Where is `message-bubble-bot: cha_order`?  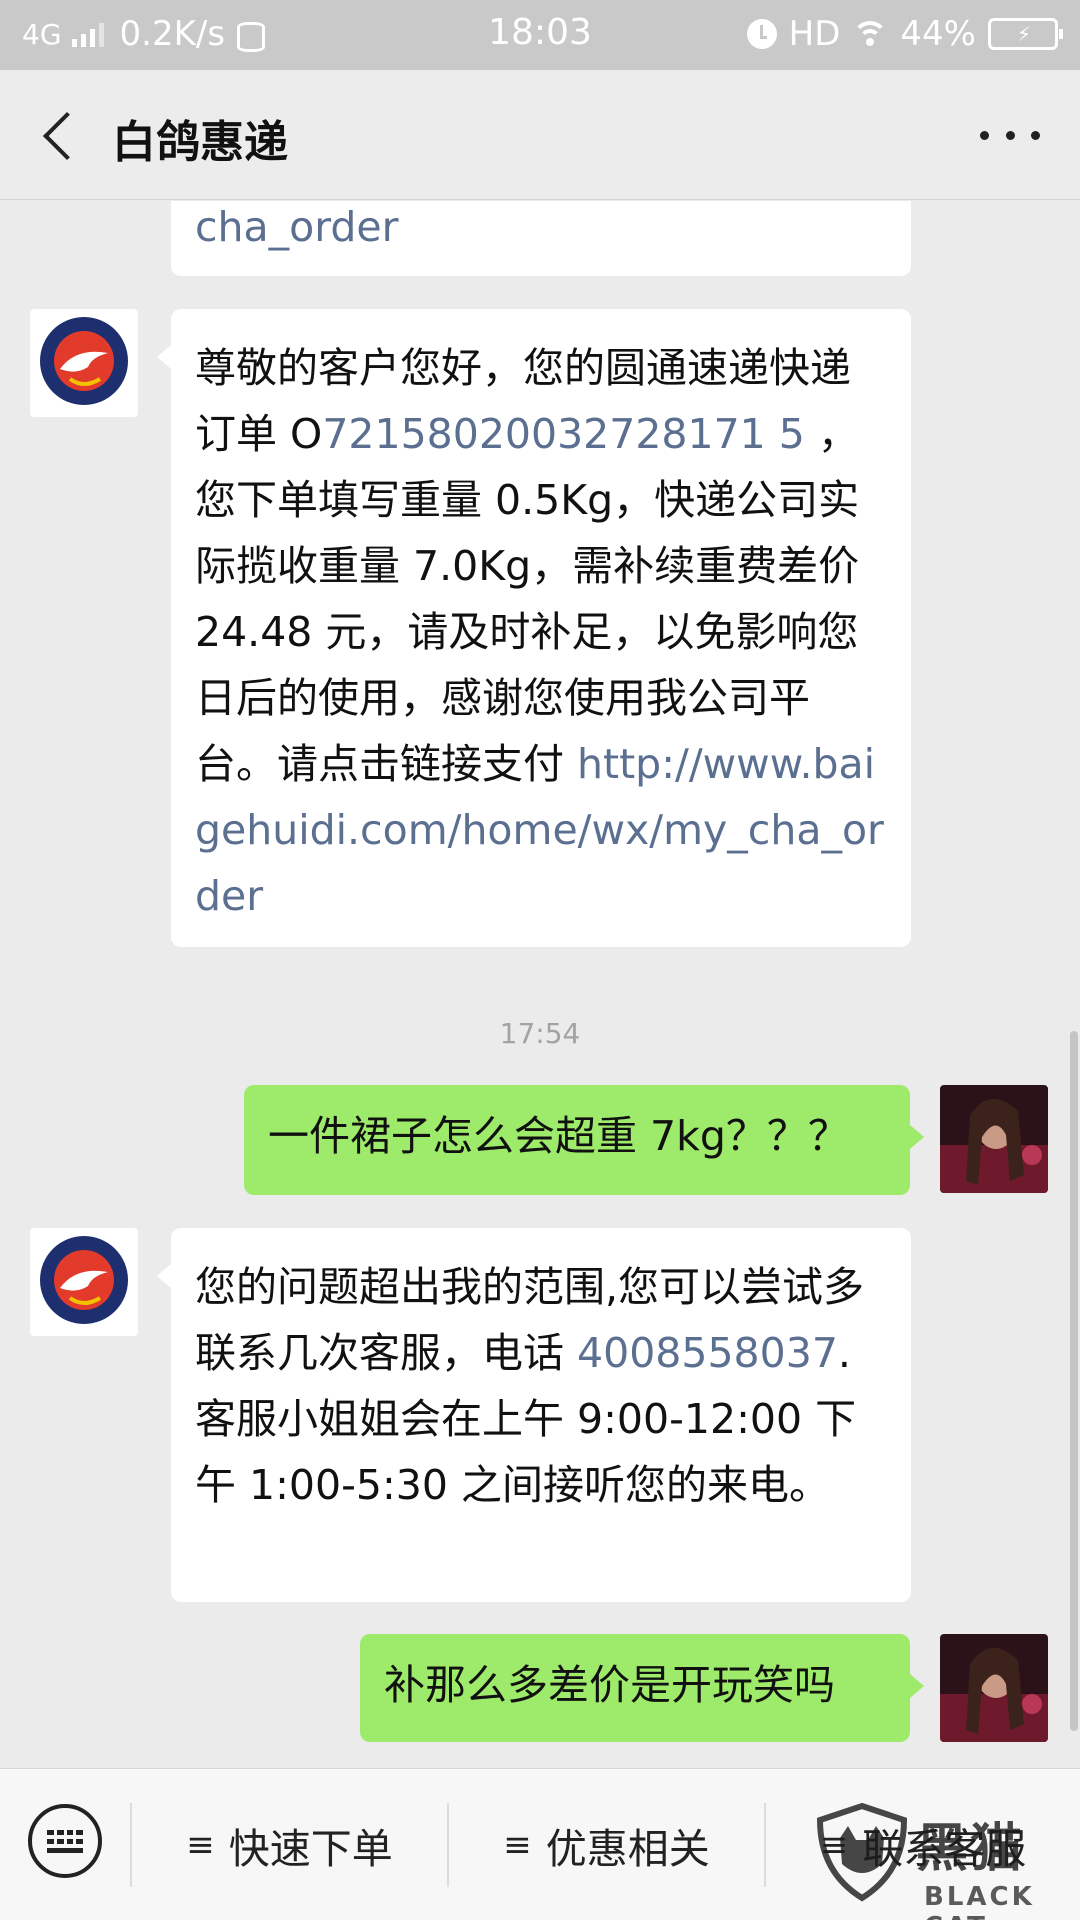 message-bubble-bot: cha_order is located at coordinates (541, 238).